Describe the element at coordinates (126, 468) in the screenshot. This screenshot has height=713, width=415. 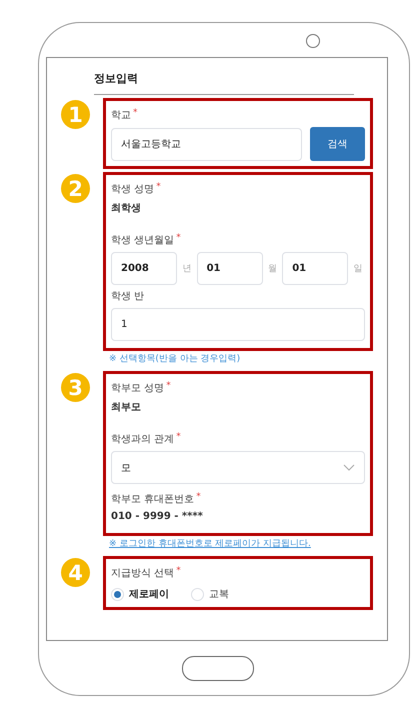
I see `dropdown-value: 모` at that location.